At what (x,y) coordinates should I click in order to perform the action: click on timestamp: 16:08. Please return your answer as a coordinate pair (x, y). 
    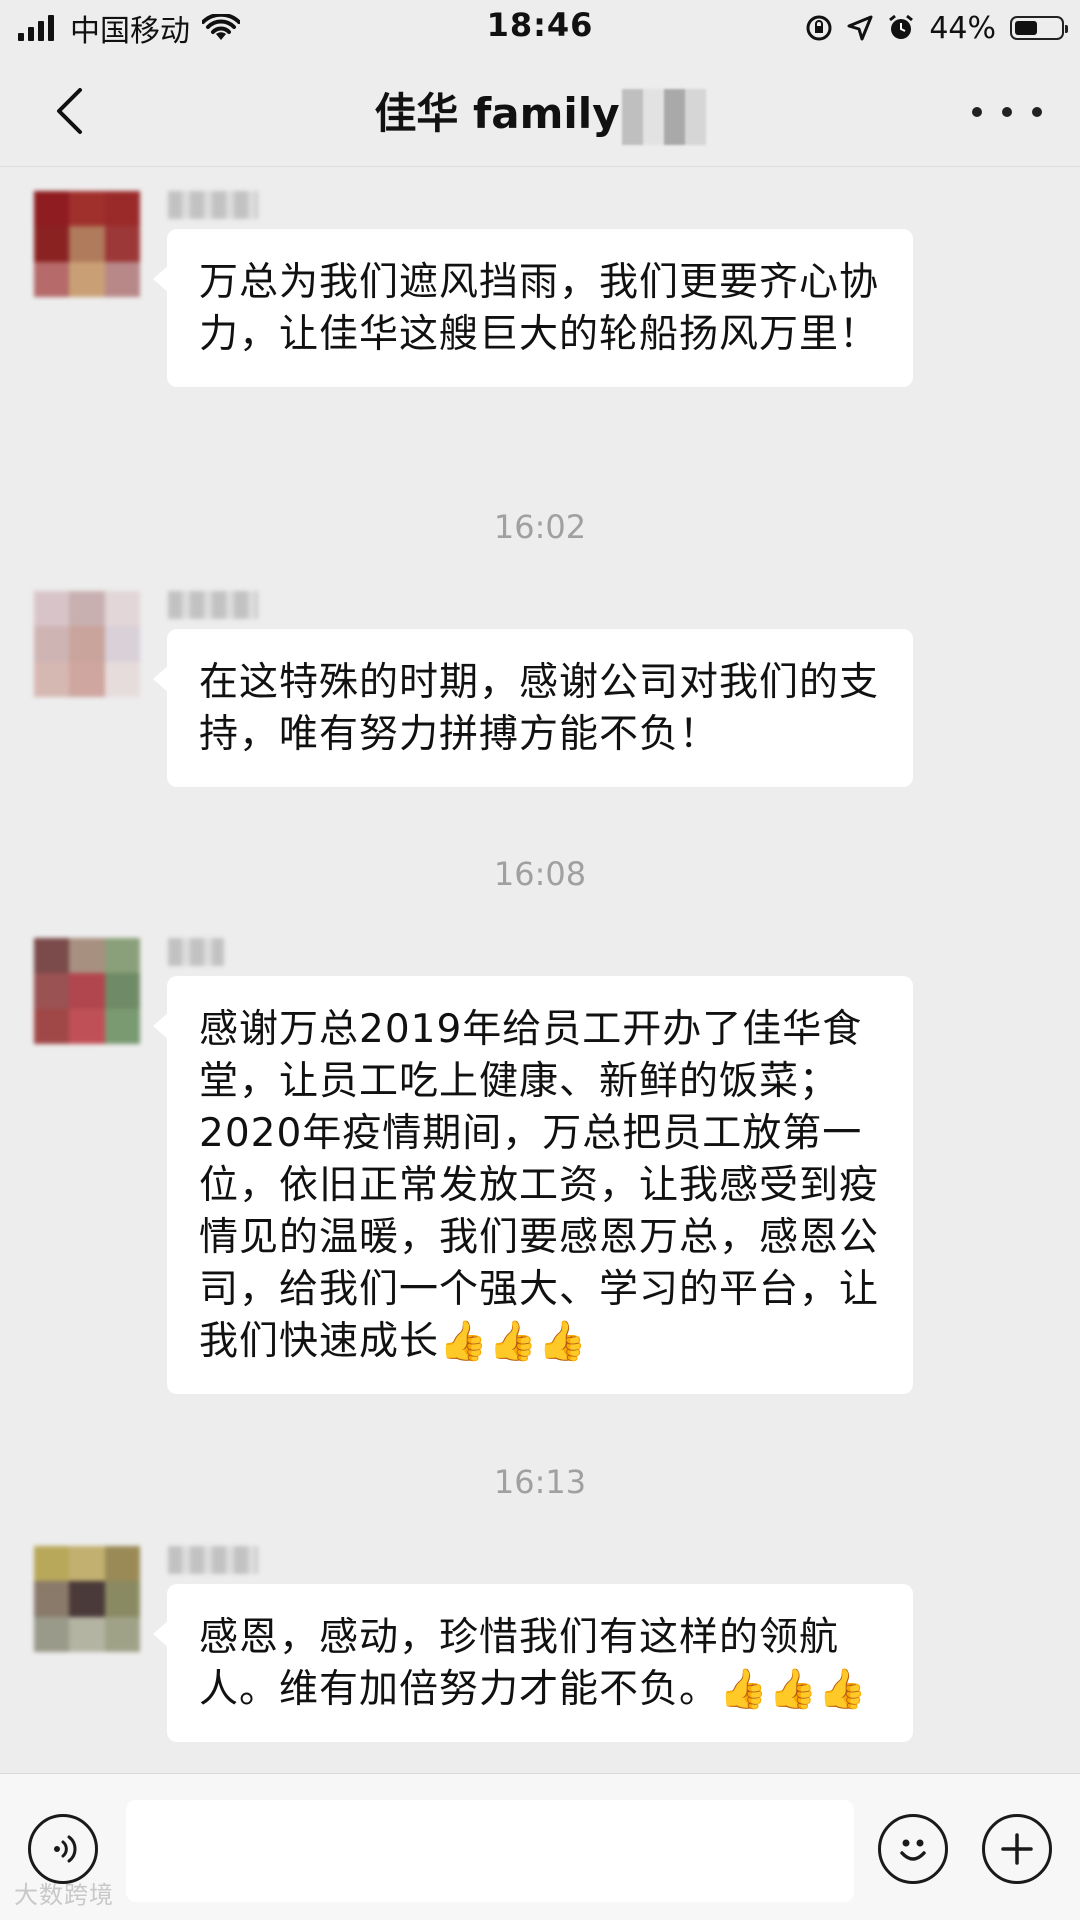
    Looking at the image, I should click on (540, 874).